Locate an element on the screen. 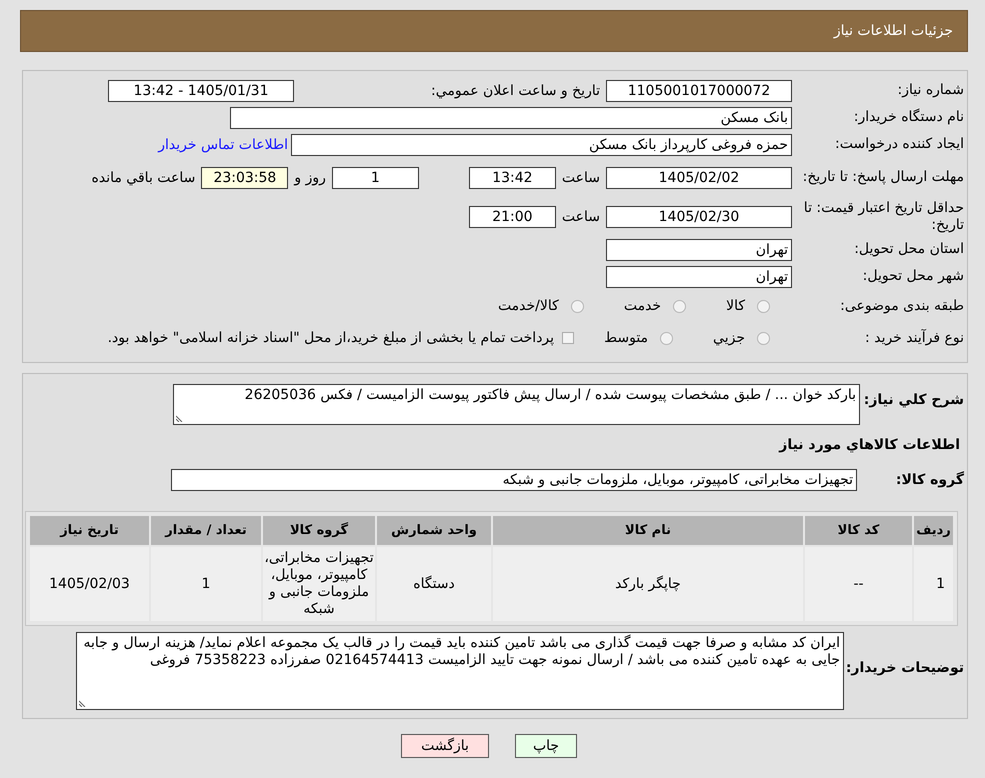 Image resolution: width=985 pixels, height=778 pixels. contact-link: اطلاعات تماس خریدار is located at coordinates (223, 144).